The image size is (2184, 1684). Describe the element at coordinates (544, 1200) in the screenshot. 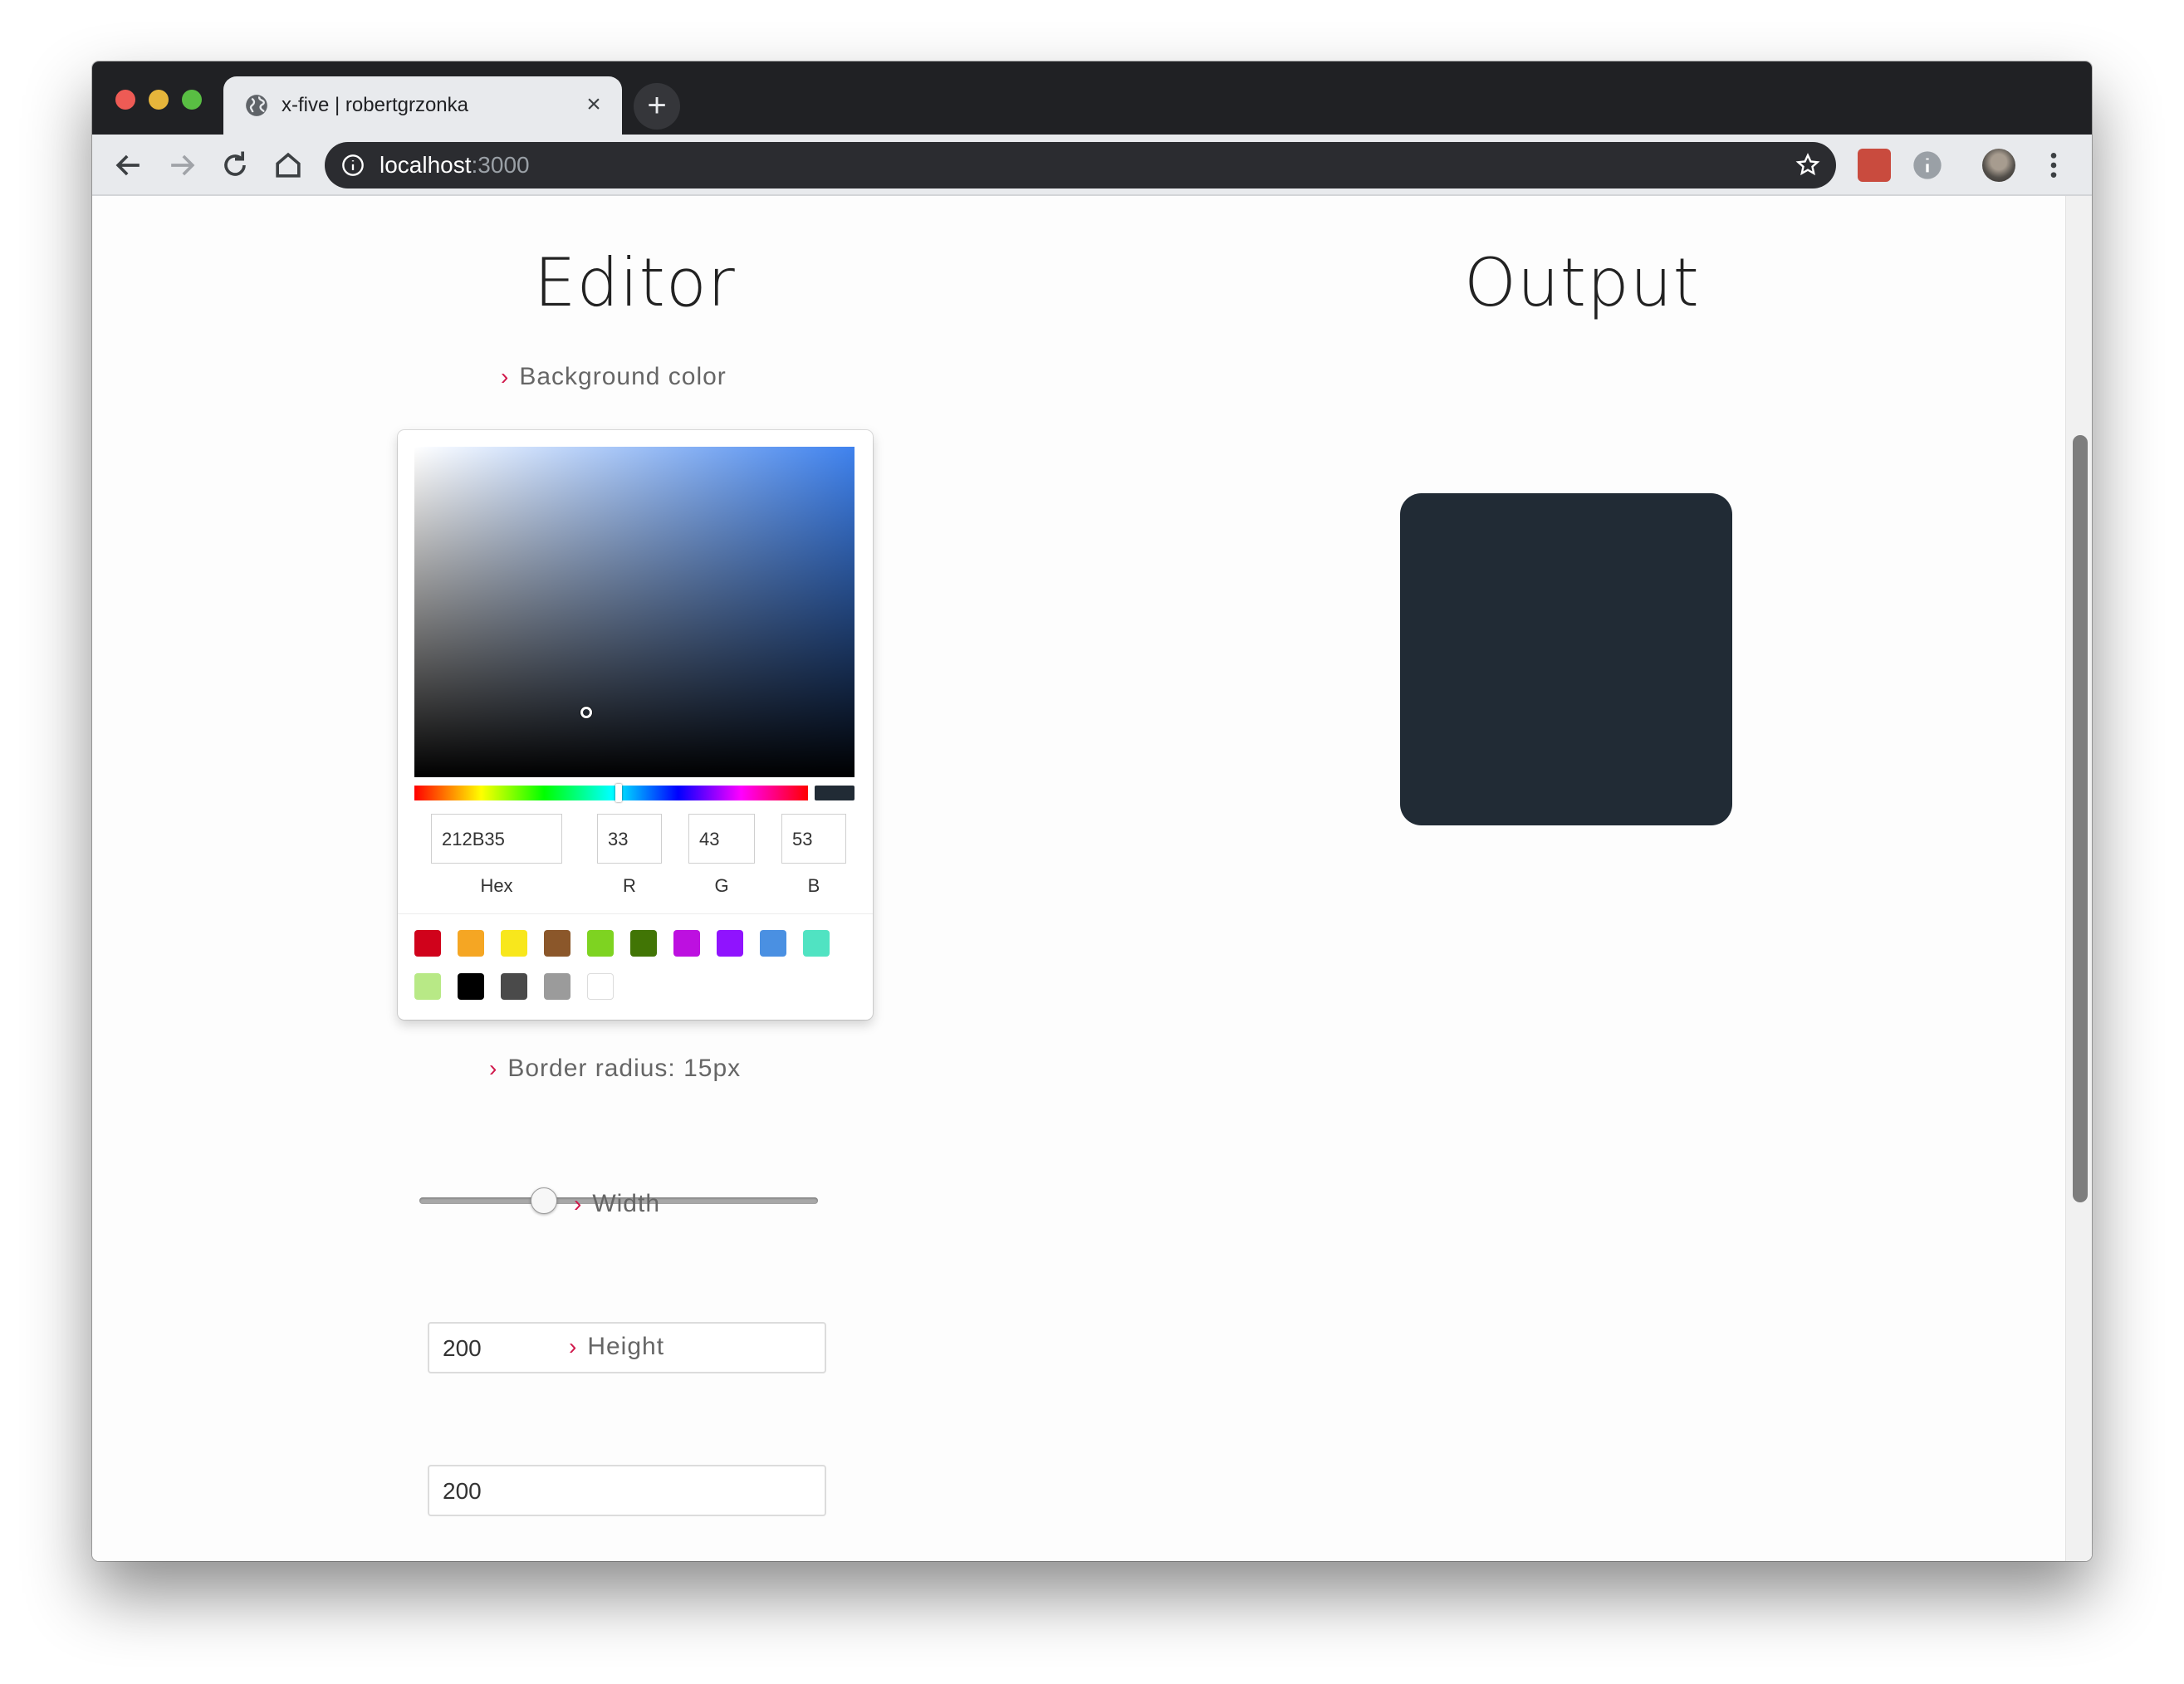

I see `border-radius-slider-thumb` at that location.